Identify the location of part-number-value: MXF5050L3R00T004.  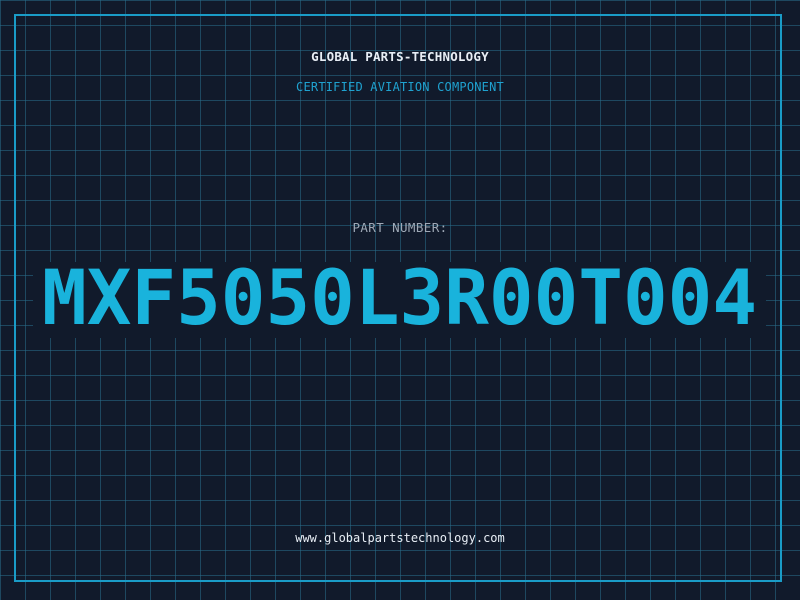
(399, 300).